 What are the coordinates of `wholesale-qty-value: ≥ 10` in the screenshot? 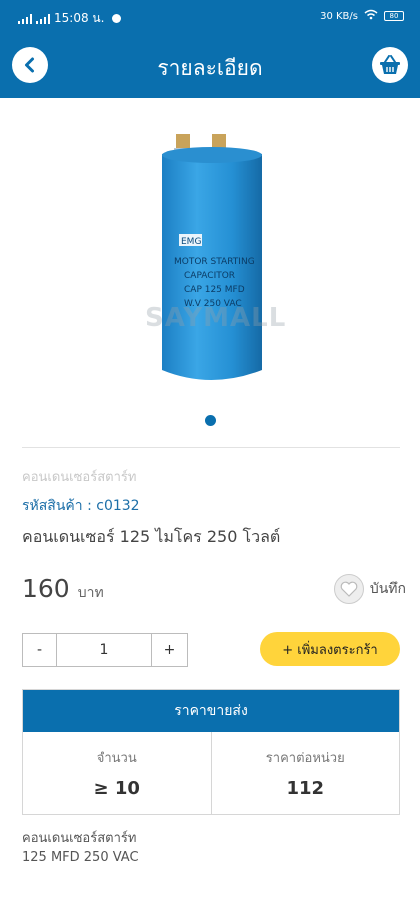 It's located at (116, 788).